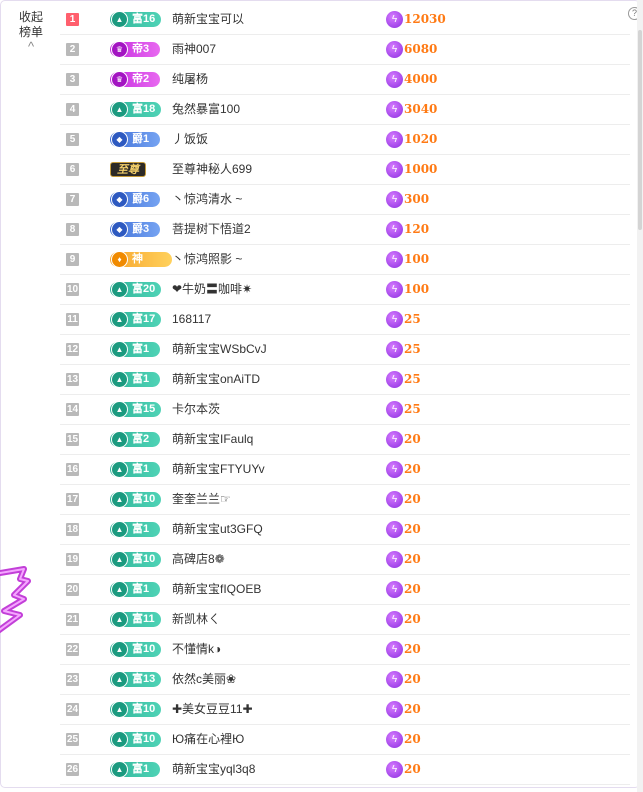 The image size is (643, 792). Describe the element at coordinates (640, 396) in the screenshot. I see `scrollbar` at that location.